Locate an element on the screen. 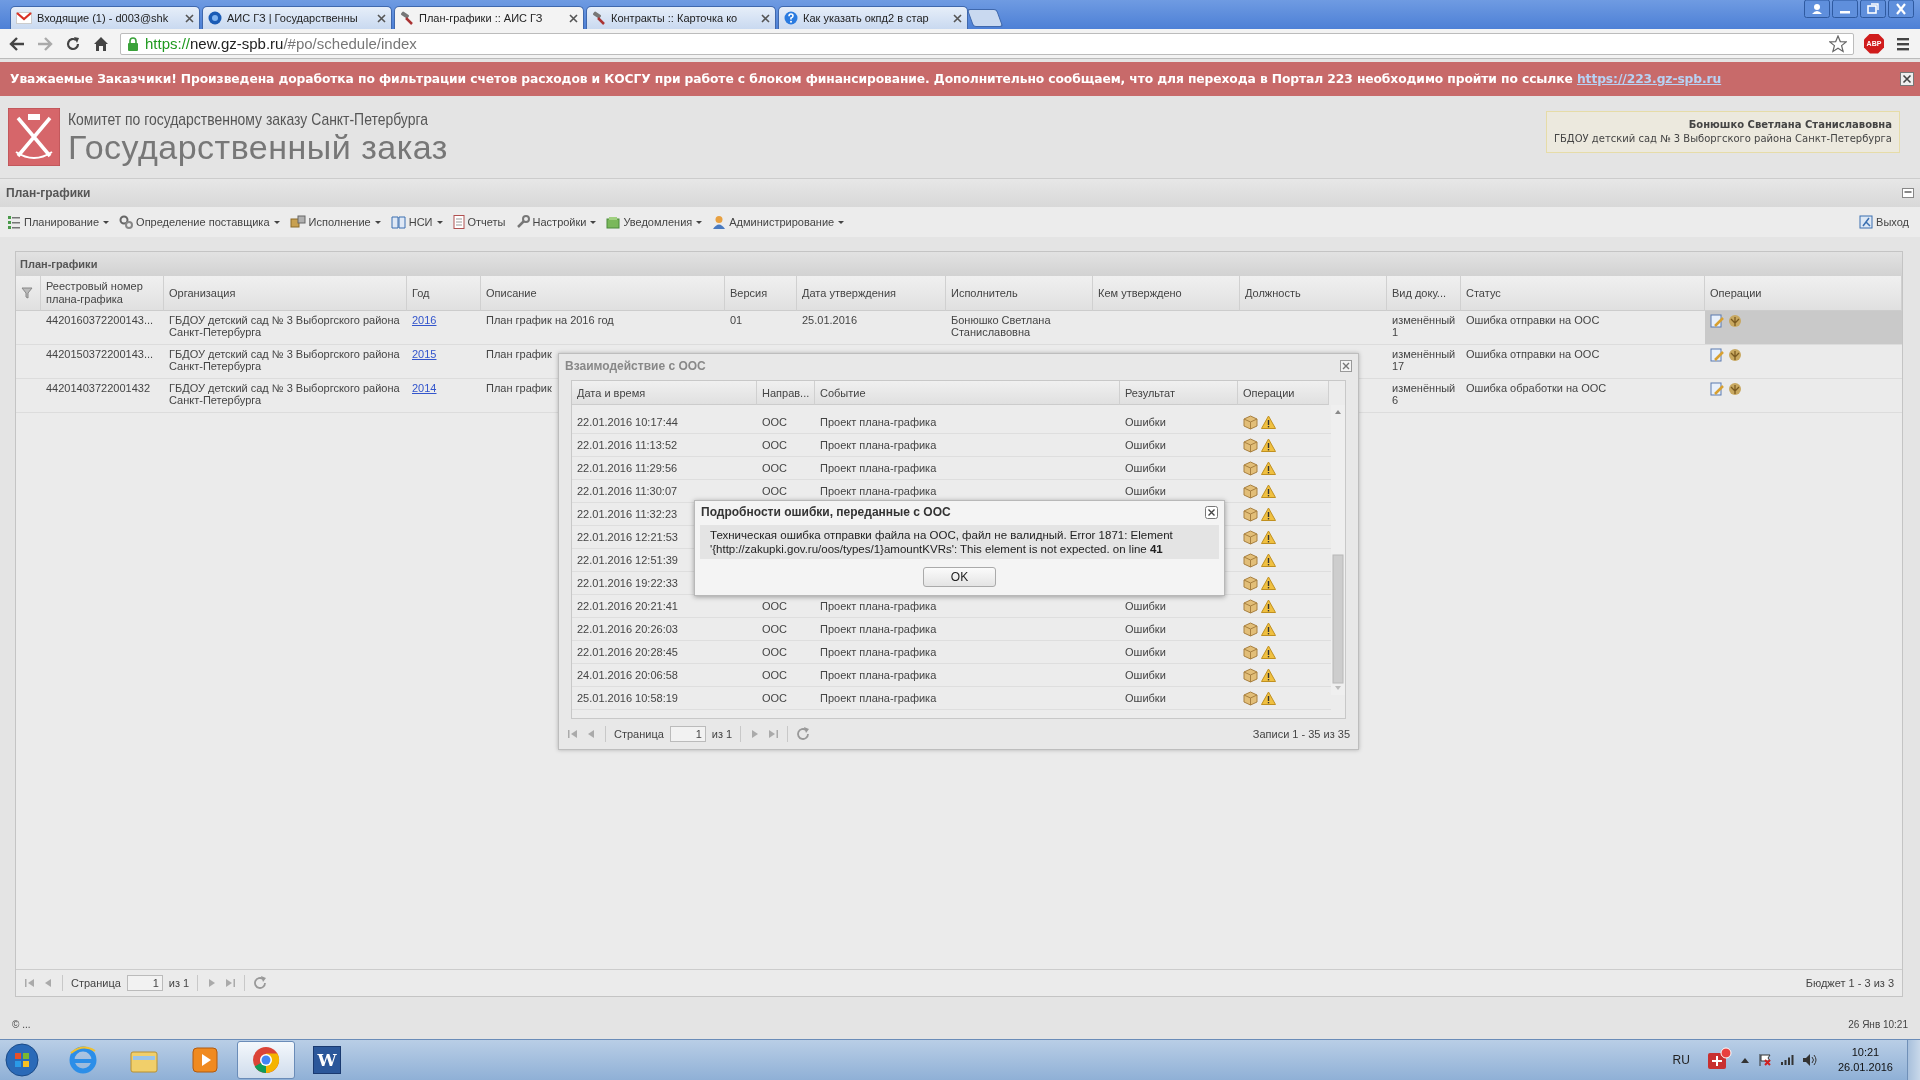 Image resolution: width=1920 pixels, height=1080 pixels. column-header: Результат is located at coordinates (1179, 393).